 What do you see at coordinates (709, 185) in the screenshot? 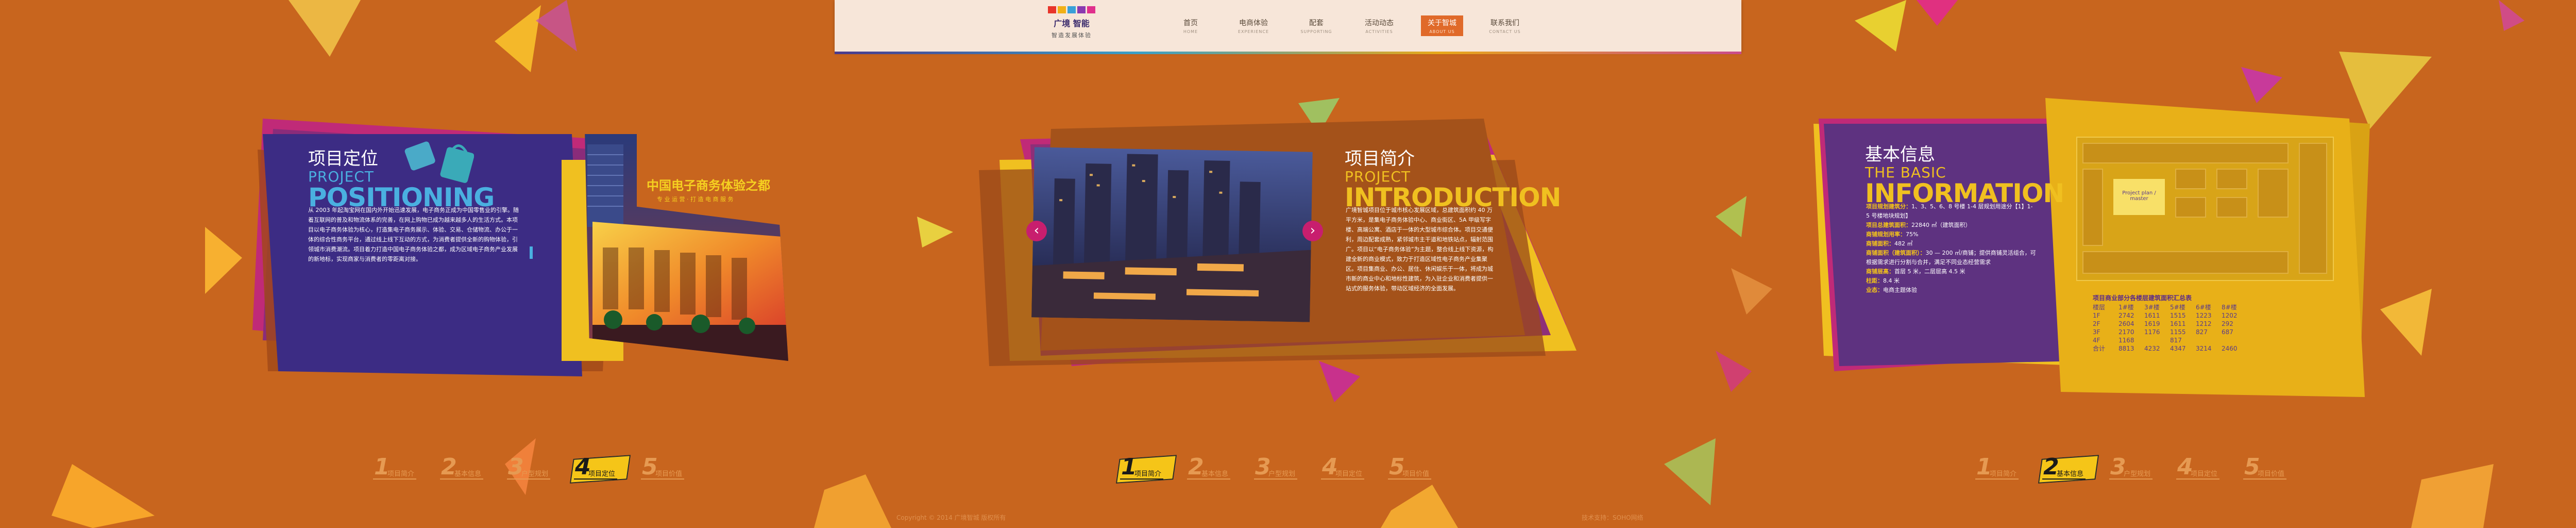
I see `slogan-text: 中国电子商务体验之都` at bounding box center [709, 185].